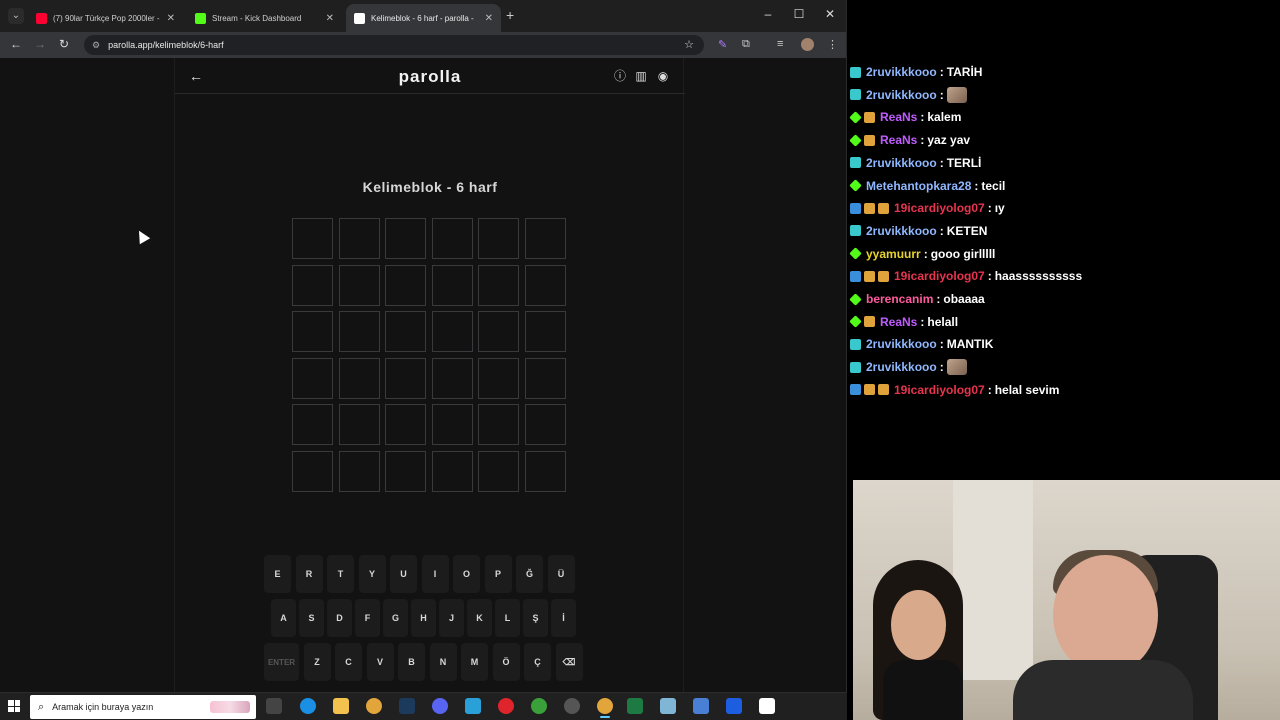  Describe the element at coordinates (64, 44) in the screenshot. I see `reload-icon: ↻` at that location.